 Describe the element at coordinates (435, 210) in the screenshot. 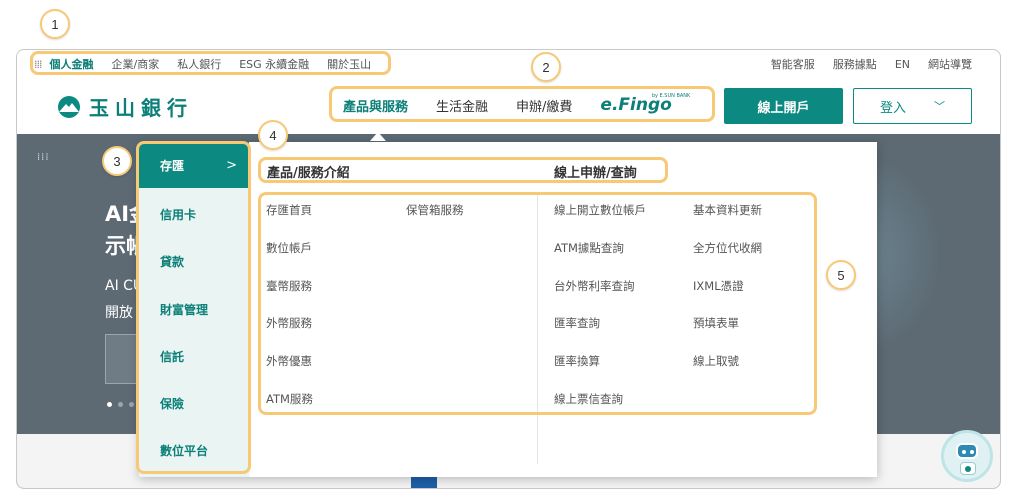

I see `link-safe-deposit: 保管箱服務` at that location.